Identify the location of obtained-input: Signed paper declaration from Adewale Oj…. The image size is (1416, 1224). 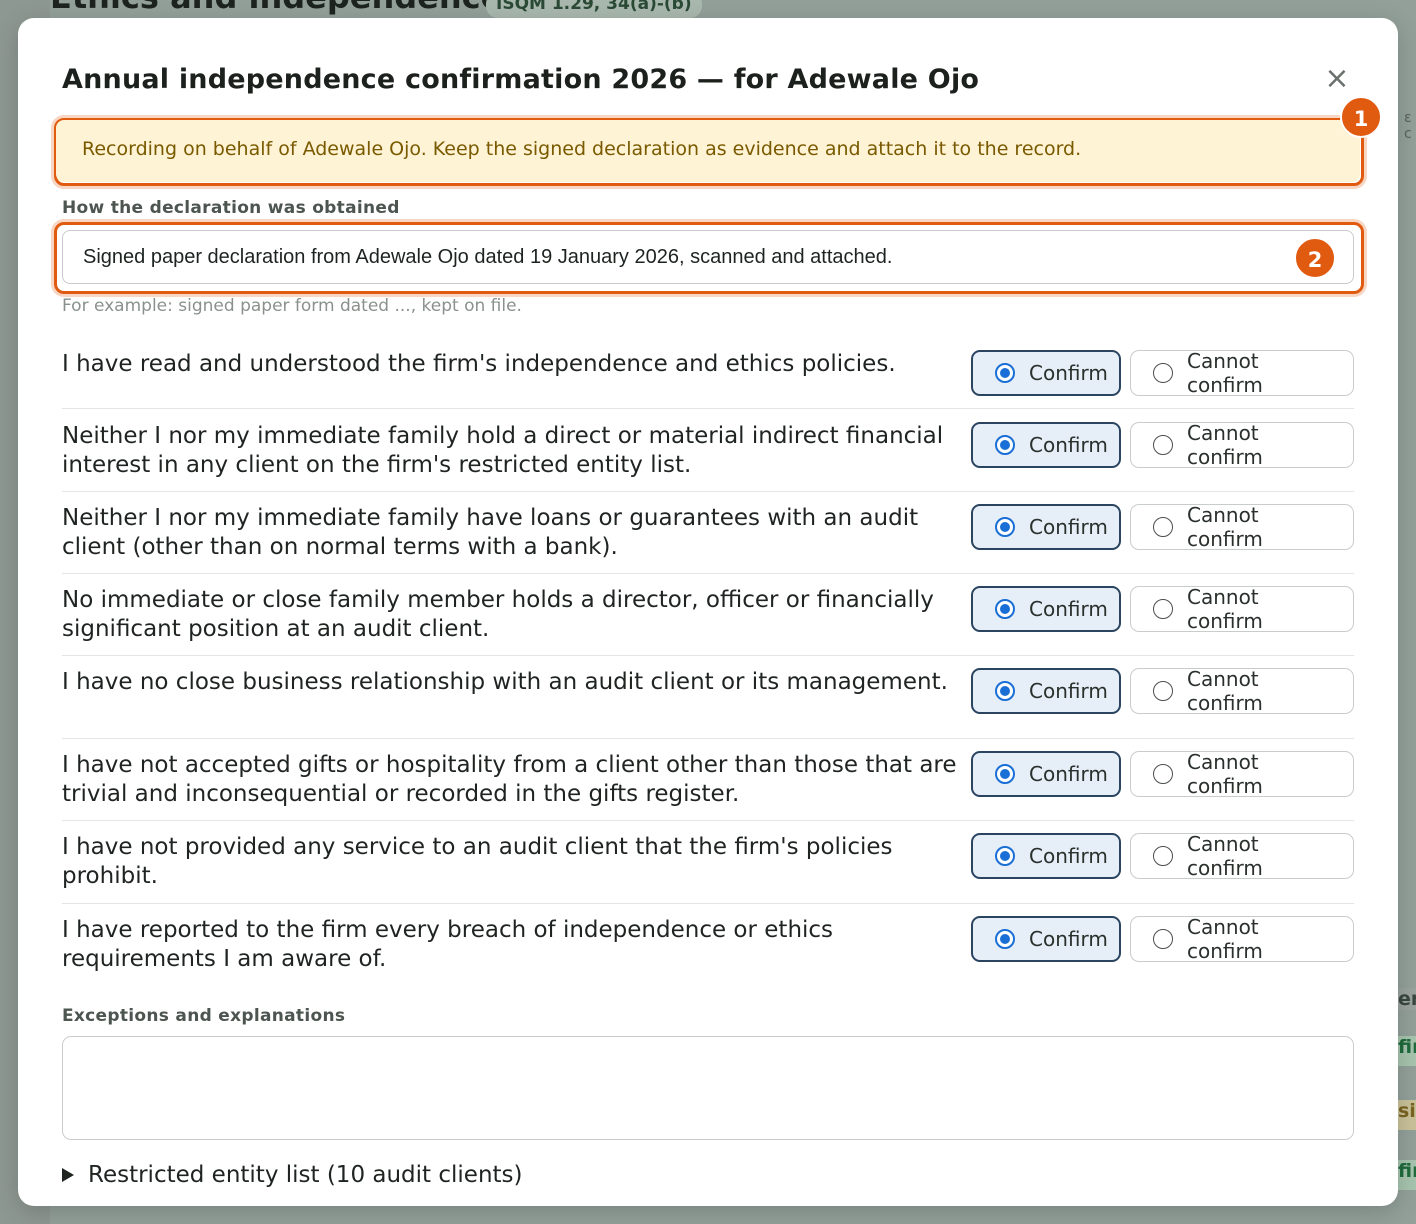
(708, 257).